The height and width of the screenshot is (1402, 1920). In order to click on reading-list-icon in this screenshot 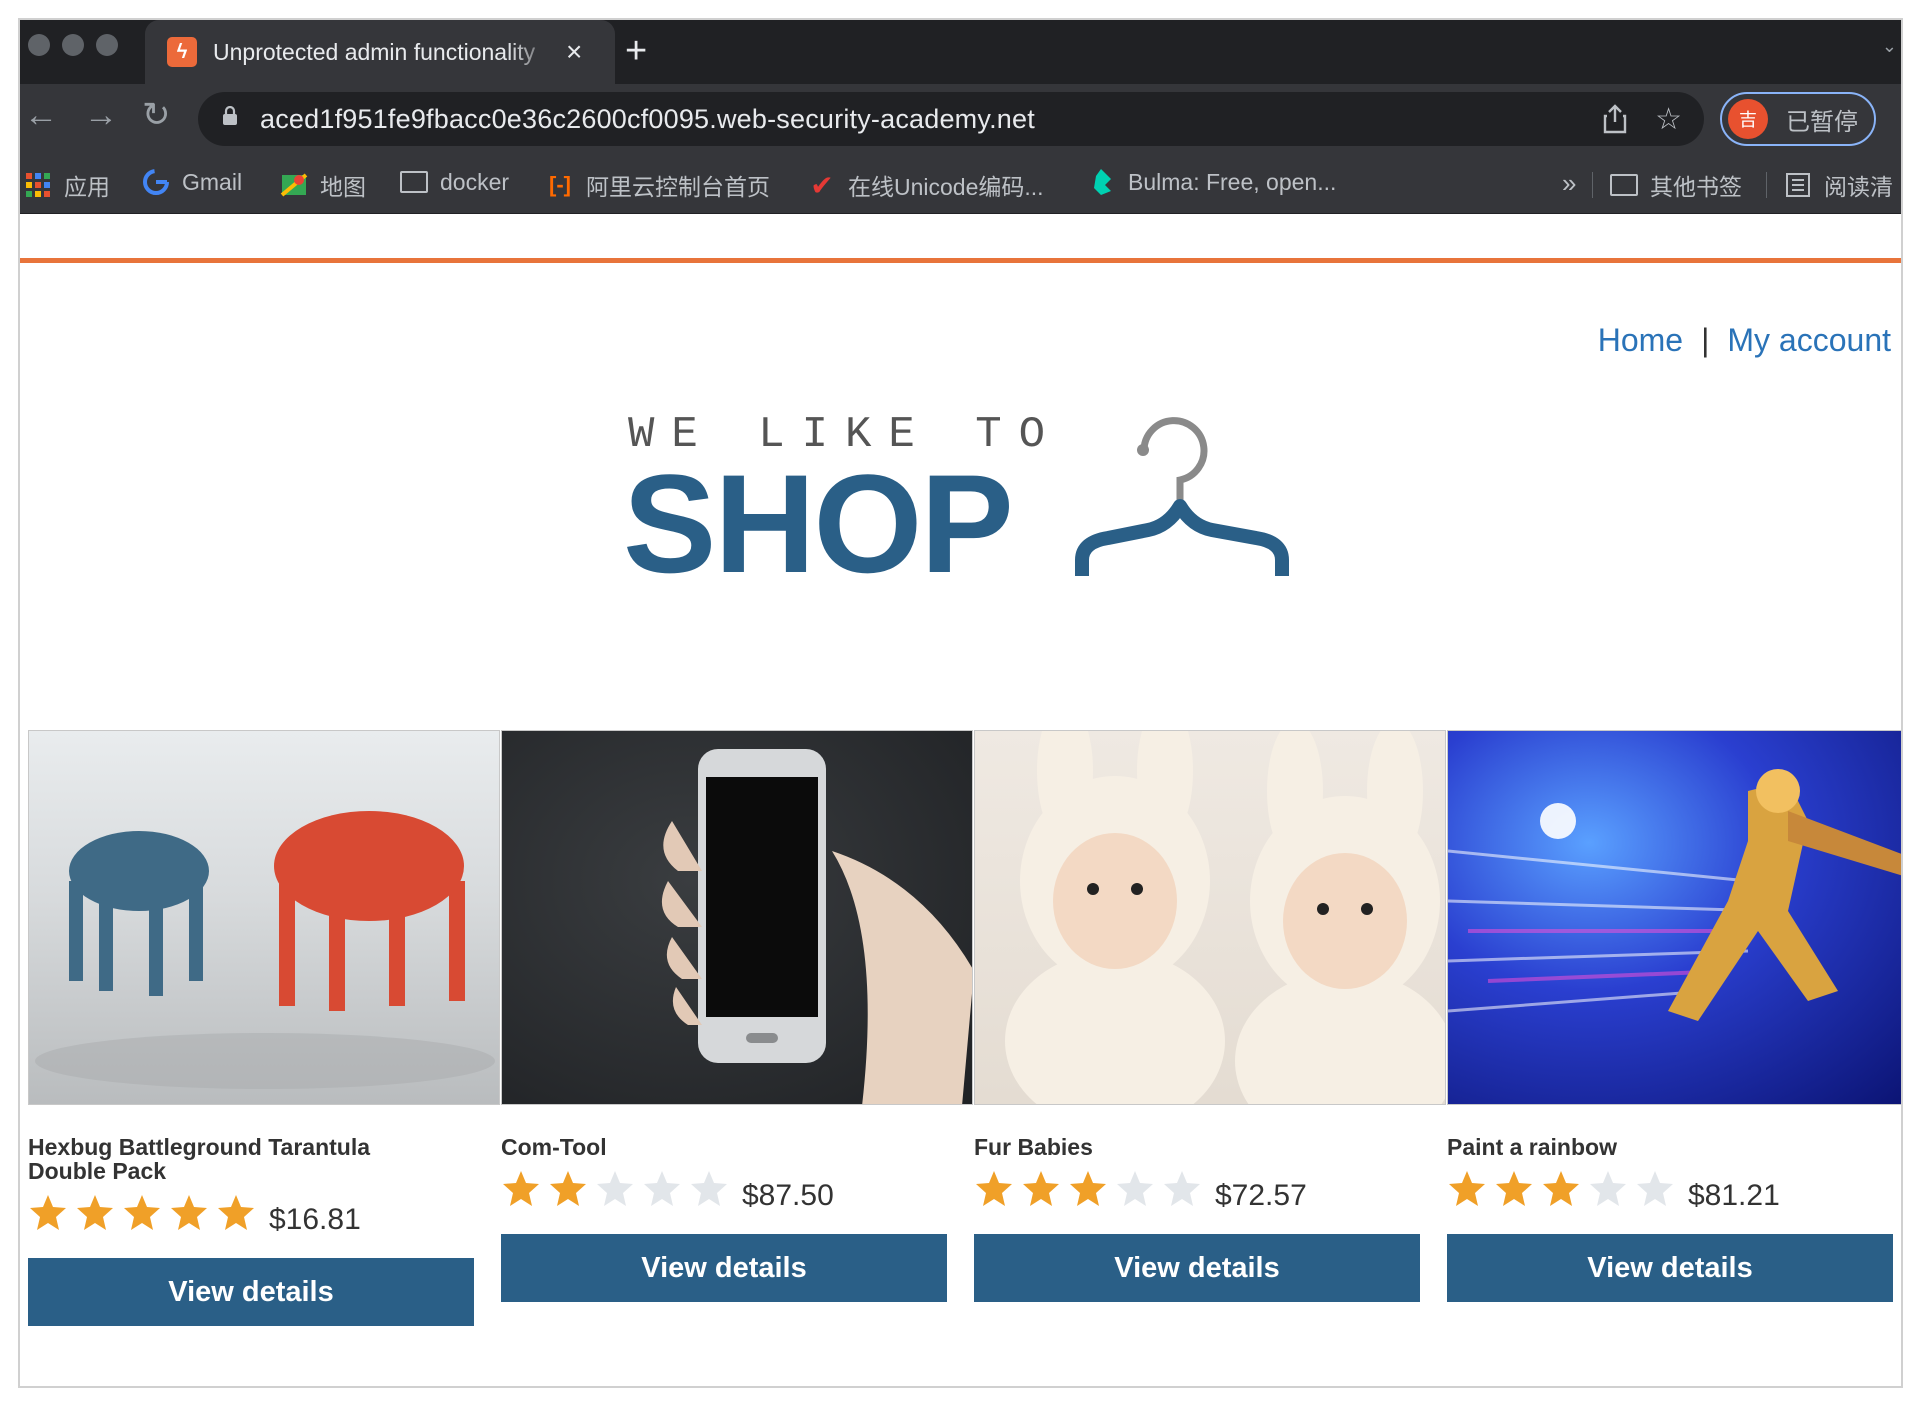, I will do `click(1798, 185)`.